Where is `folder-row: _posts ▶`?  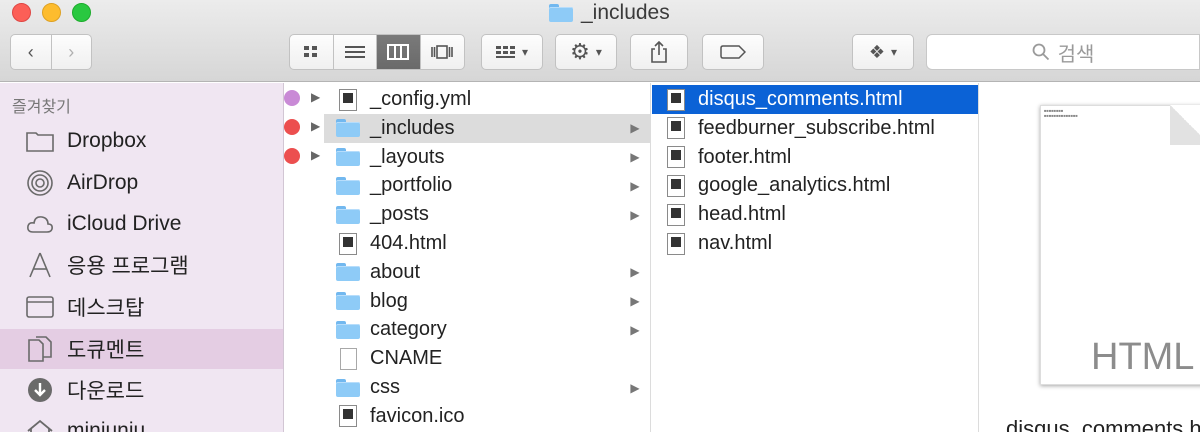 folder-row: _posts ▶ is located at coordinates (487, 214).